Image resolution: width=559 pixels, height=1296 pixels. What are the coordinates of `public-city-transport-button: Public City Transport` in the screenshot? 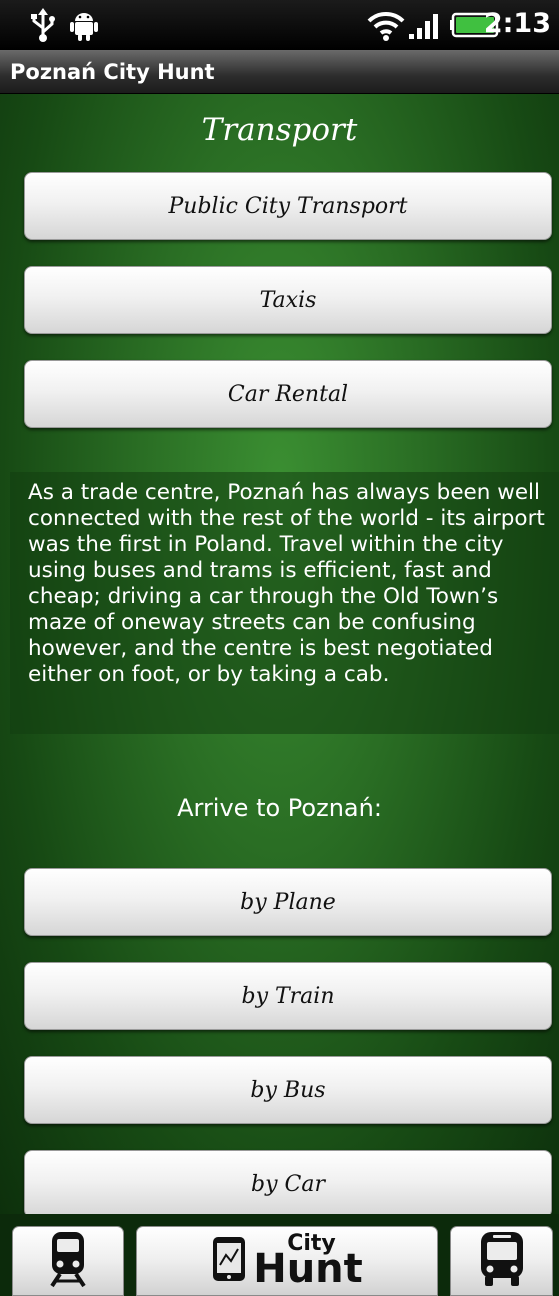 It's located at (288, 206).